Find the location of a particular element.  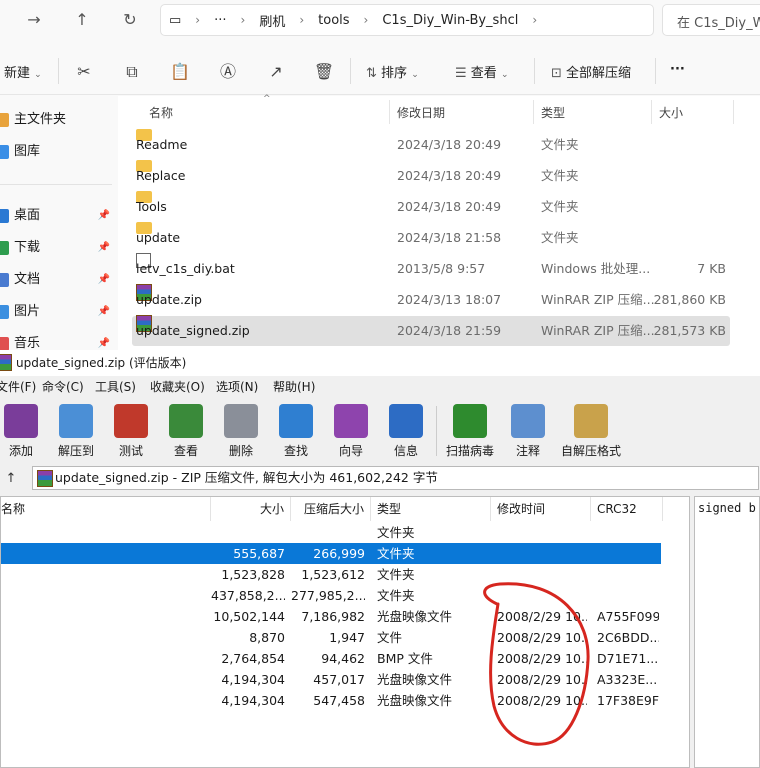

archive-row: ..文件夹 is located at coordinates (331, 532).